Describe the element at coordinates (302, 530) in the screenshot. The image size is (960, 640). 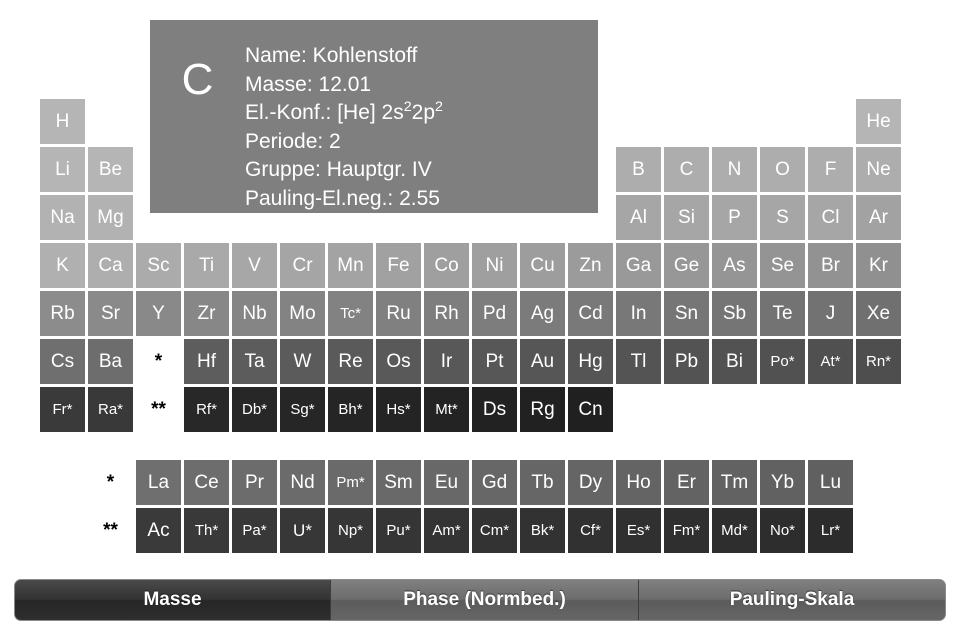
I see `element-cell-u: U*` at that location.